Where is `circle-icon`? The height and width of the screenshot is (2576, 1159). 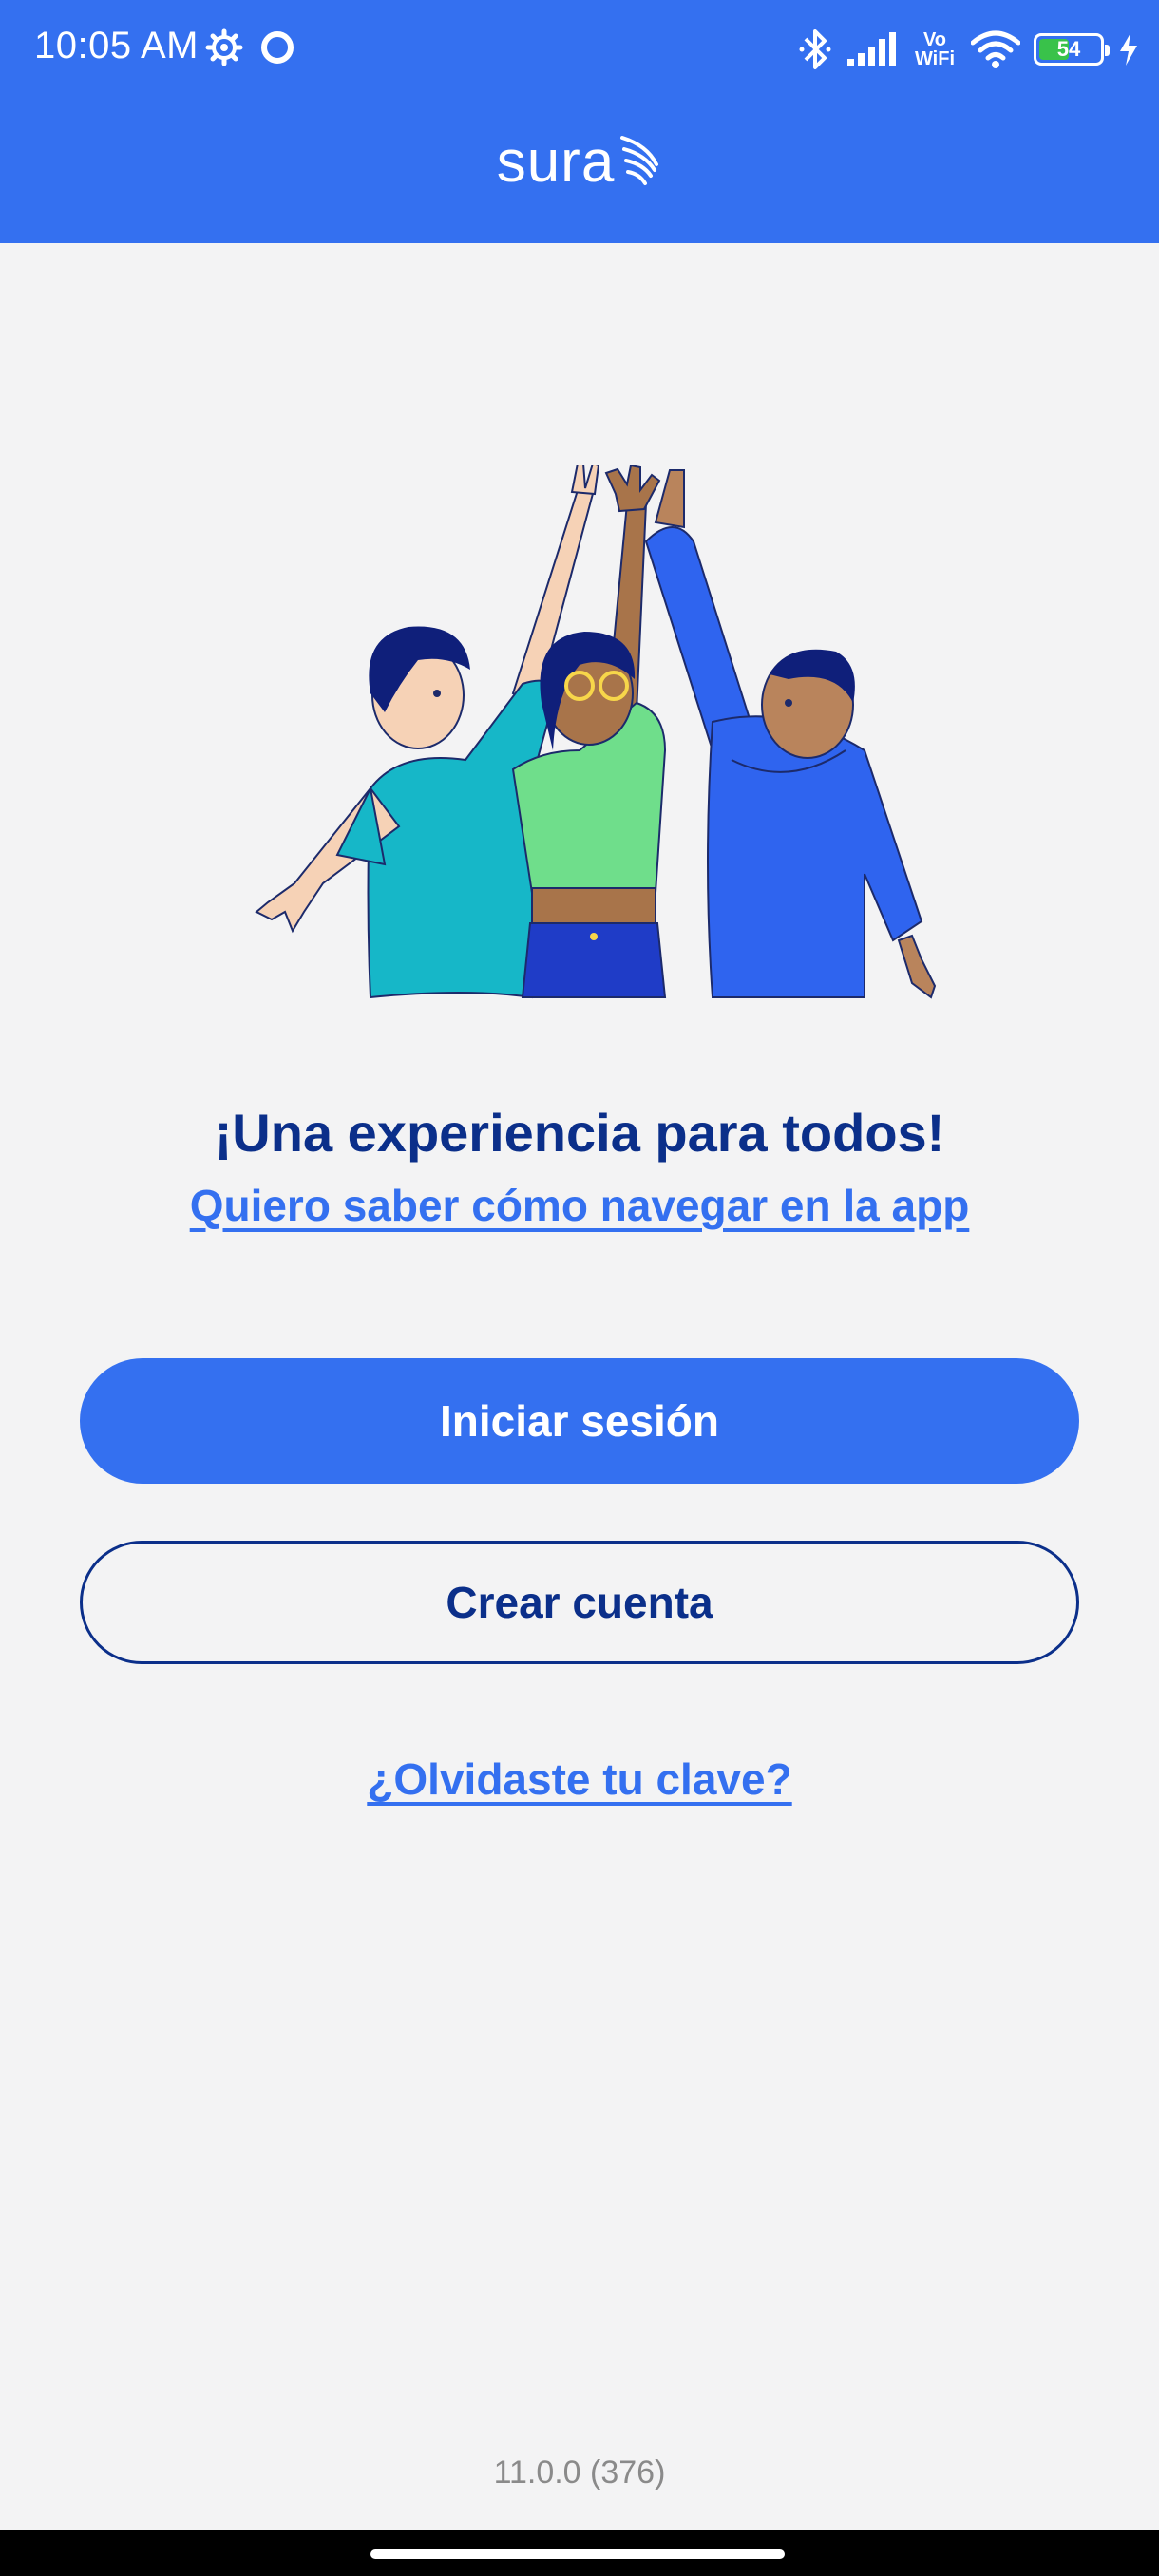
circle-icon is located at coordinates (277, 47).